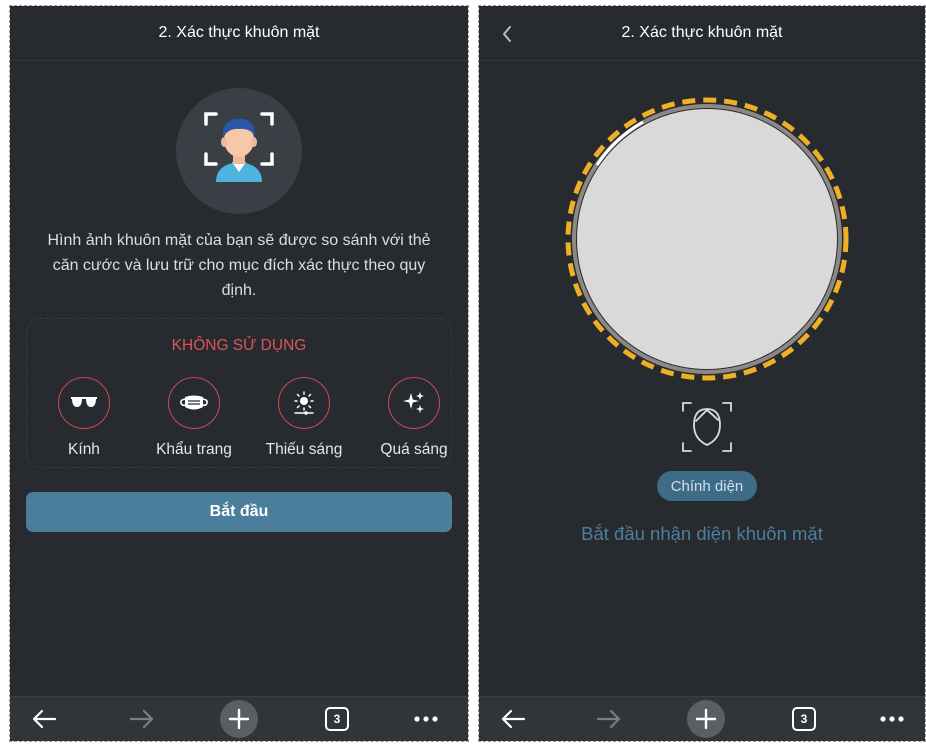  Describe the element at coordinates (84, 403) in the screenshot. I see `glasses-icon` at that location.